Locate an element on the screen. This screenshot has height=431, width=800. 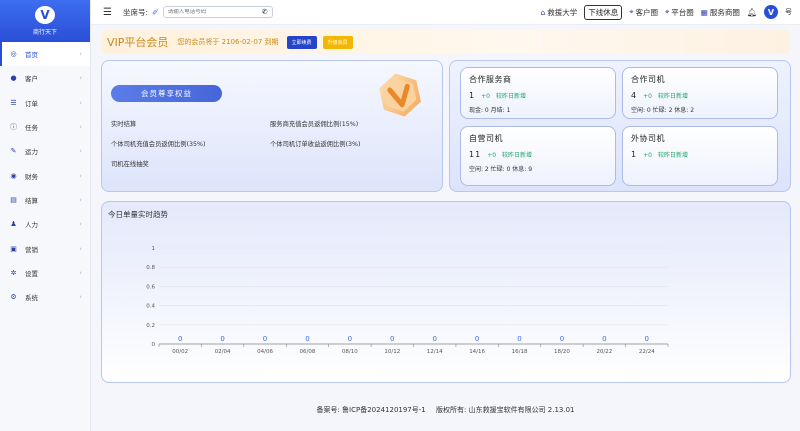
sidebar-item-label: 营销 is located at coordinates (31, 249).